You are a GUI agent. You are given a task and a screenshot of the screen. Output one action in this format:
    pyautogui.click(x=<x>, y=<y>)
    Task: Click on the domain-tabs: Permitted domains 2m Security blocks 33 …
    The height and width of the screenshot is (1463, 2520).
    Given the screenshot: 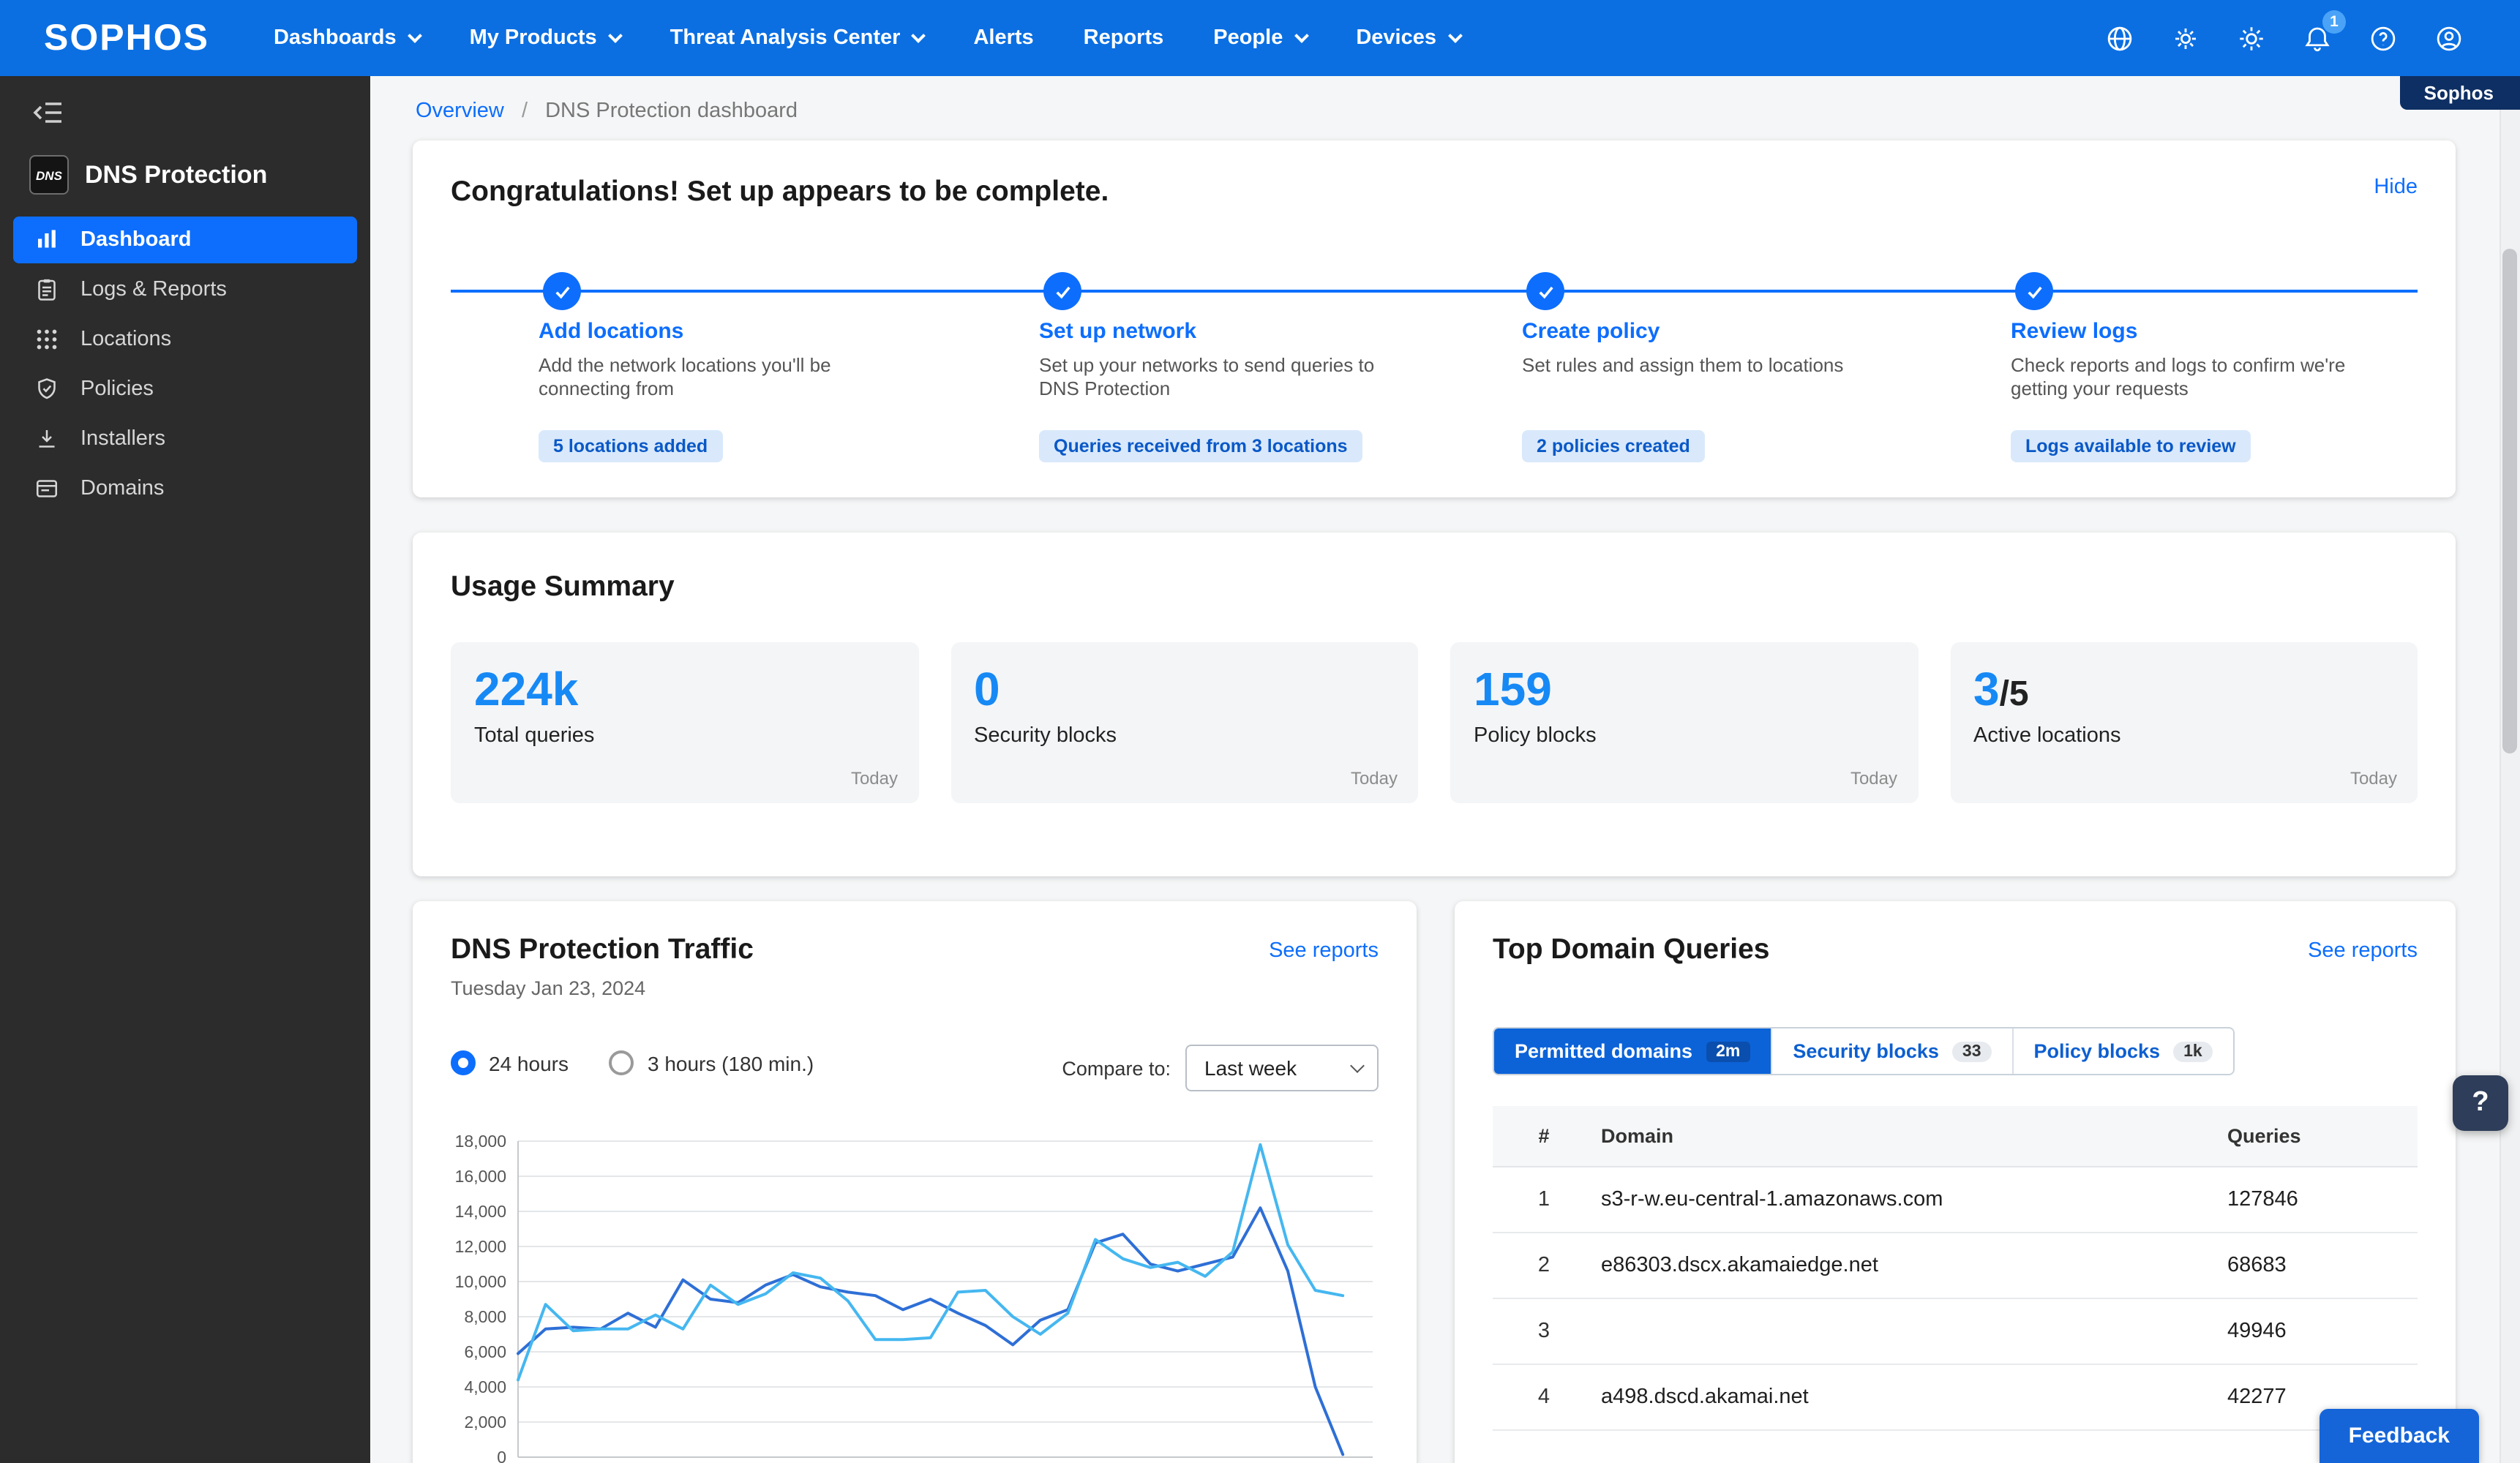 What is the action you would take?
    pyautogui.click(x=1864, y=1051)
    